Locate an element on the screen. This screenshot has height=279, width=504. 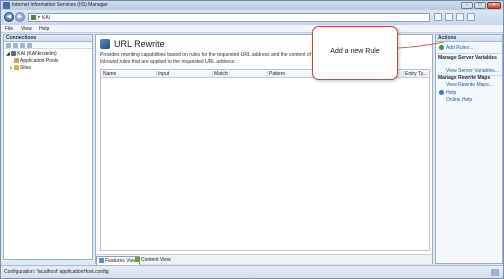
view-tabs: Features View Content View is located at coordinates (264, 260).